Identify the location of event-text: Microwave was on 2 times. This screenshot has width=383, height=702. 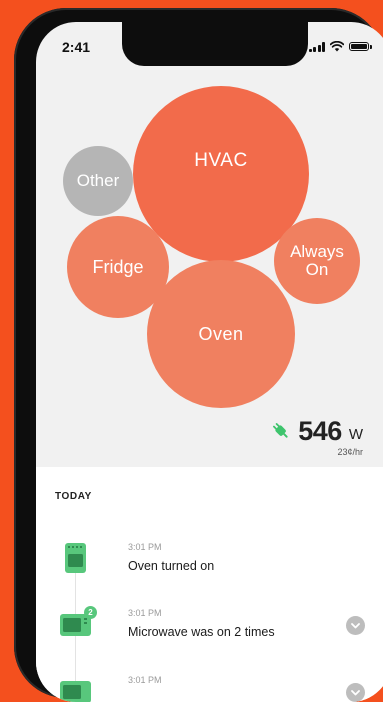
(201, 632).